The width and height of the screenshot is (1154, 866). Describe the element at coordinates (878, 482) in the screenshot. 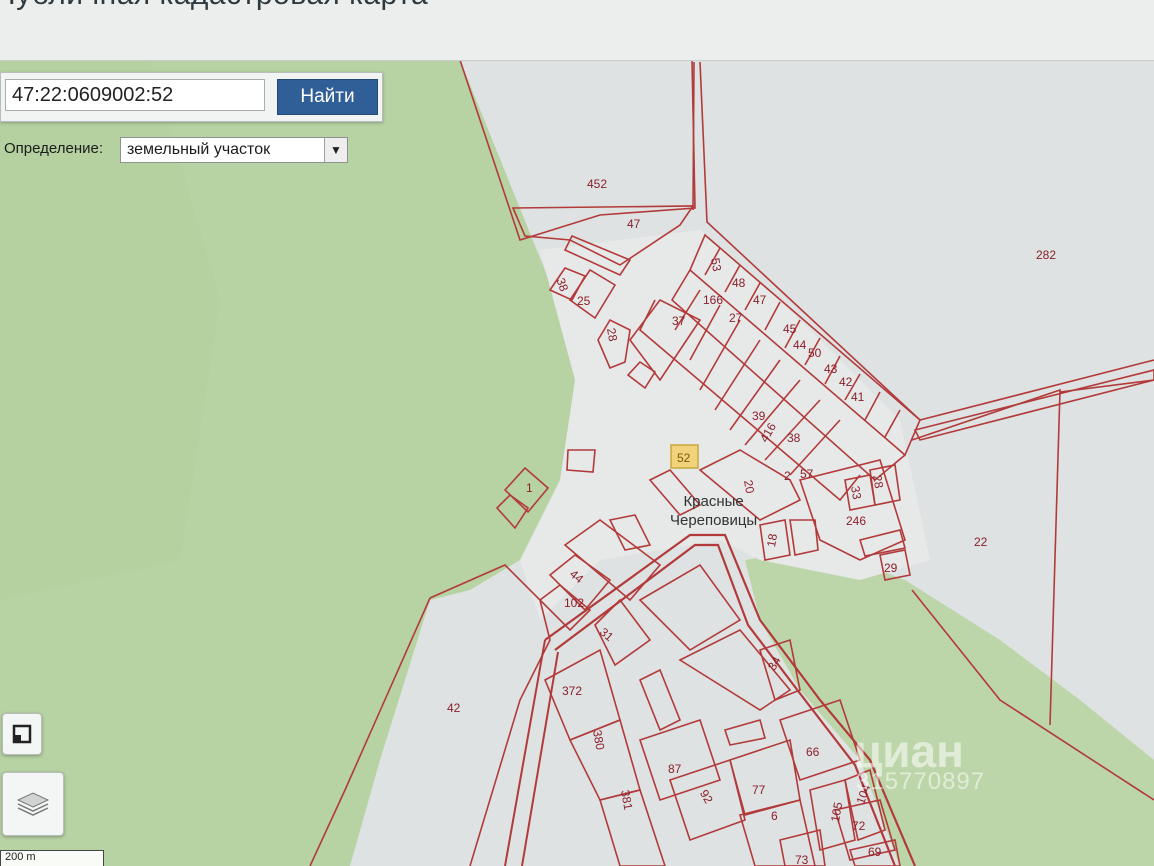

I see `parcel-label-28b: 28` at that location.